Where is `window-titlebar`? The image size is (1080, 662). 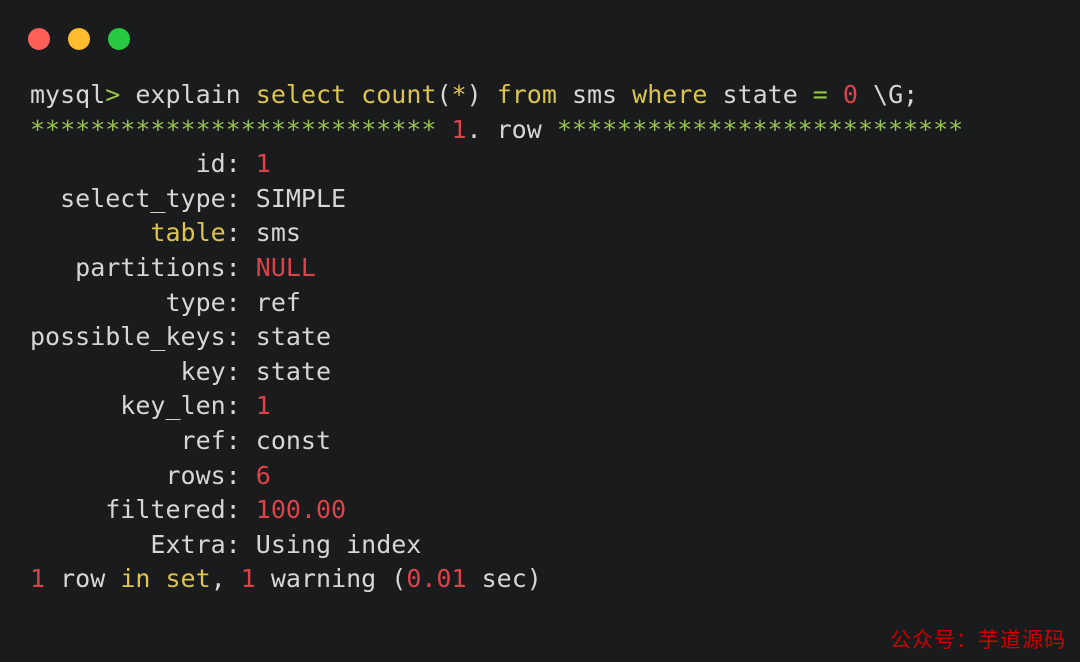
window-titlebar is located at coordinates (540, 39).